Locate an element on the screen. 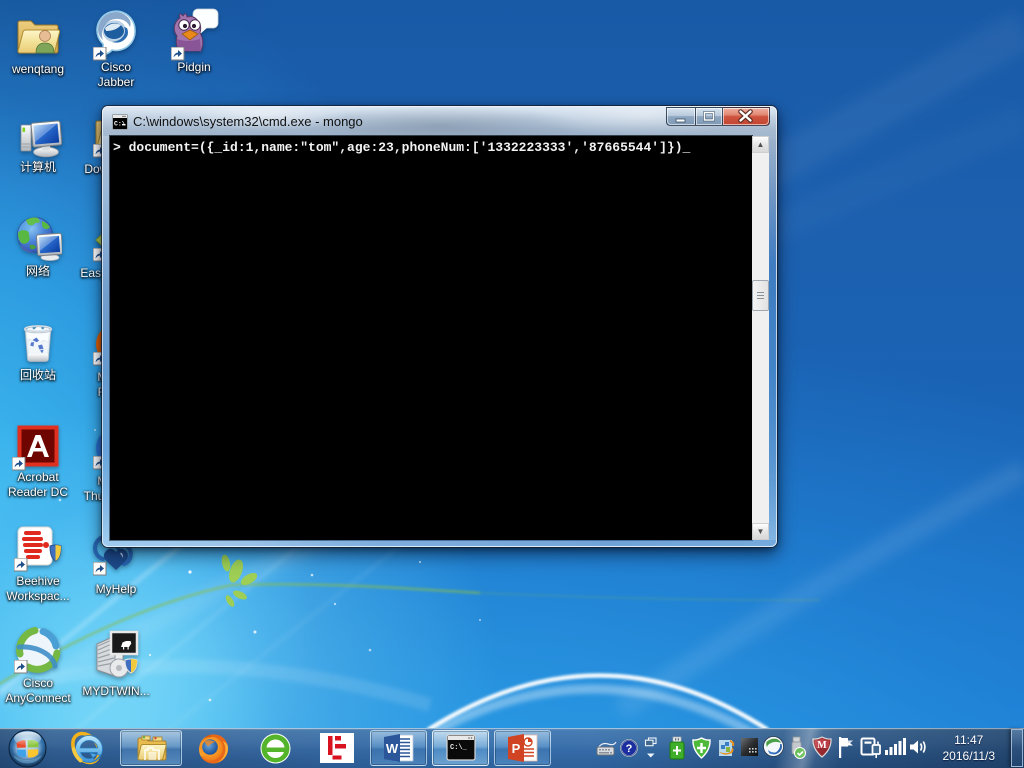 This screenshot has width=1024, height=768. svg-text: W is located at coordinates (392, 748).